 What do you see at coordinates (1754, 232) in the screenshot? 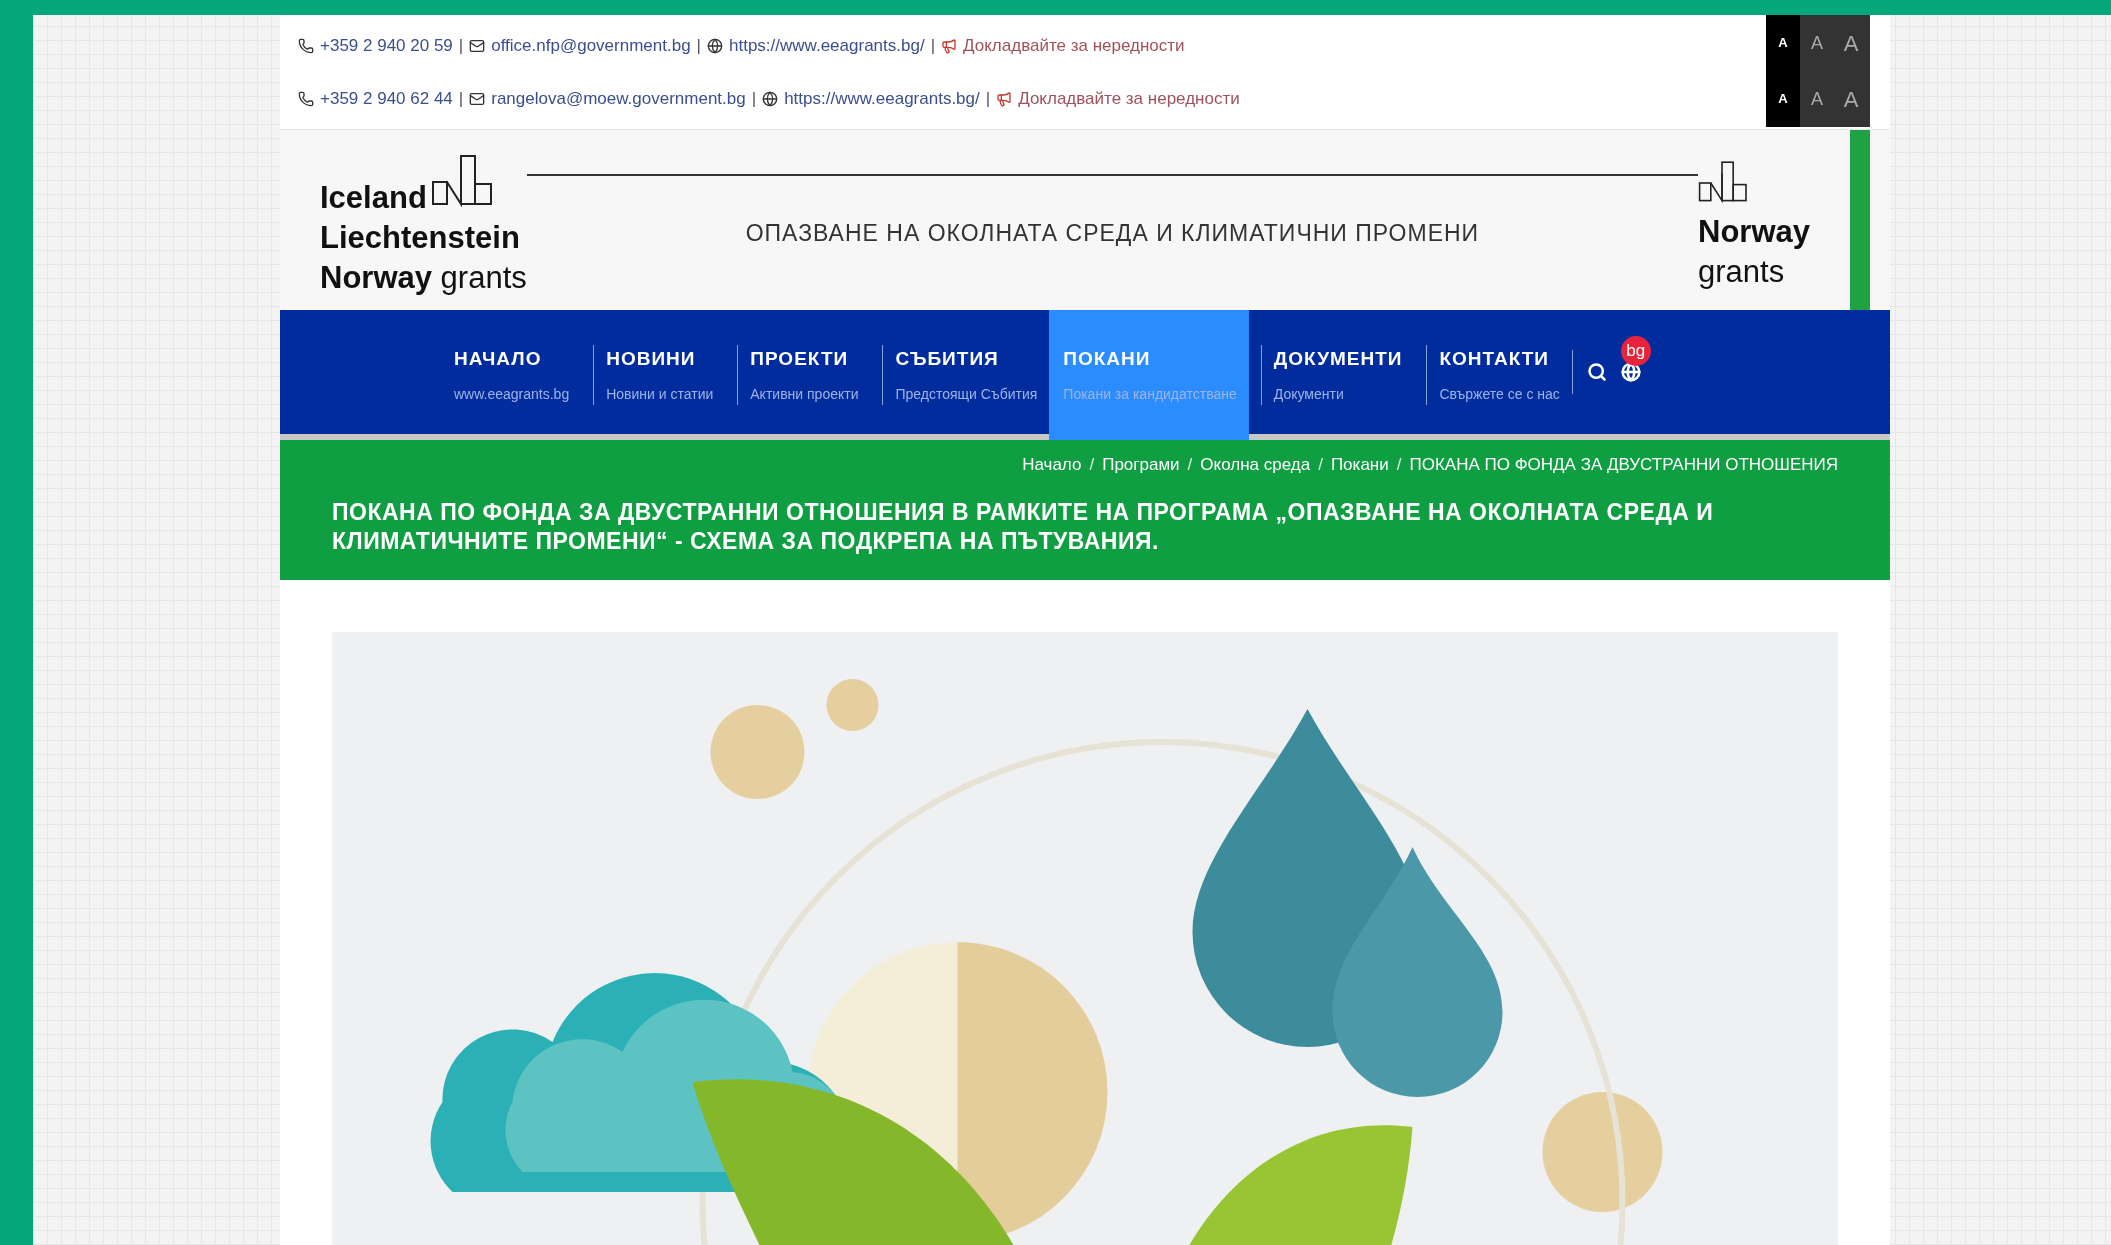
I see `logo-text: Norway` at bounding box center [1754, 232].